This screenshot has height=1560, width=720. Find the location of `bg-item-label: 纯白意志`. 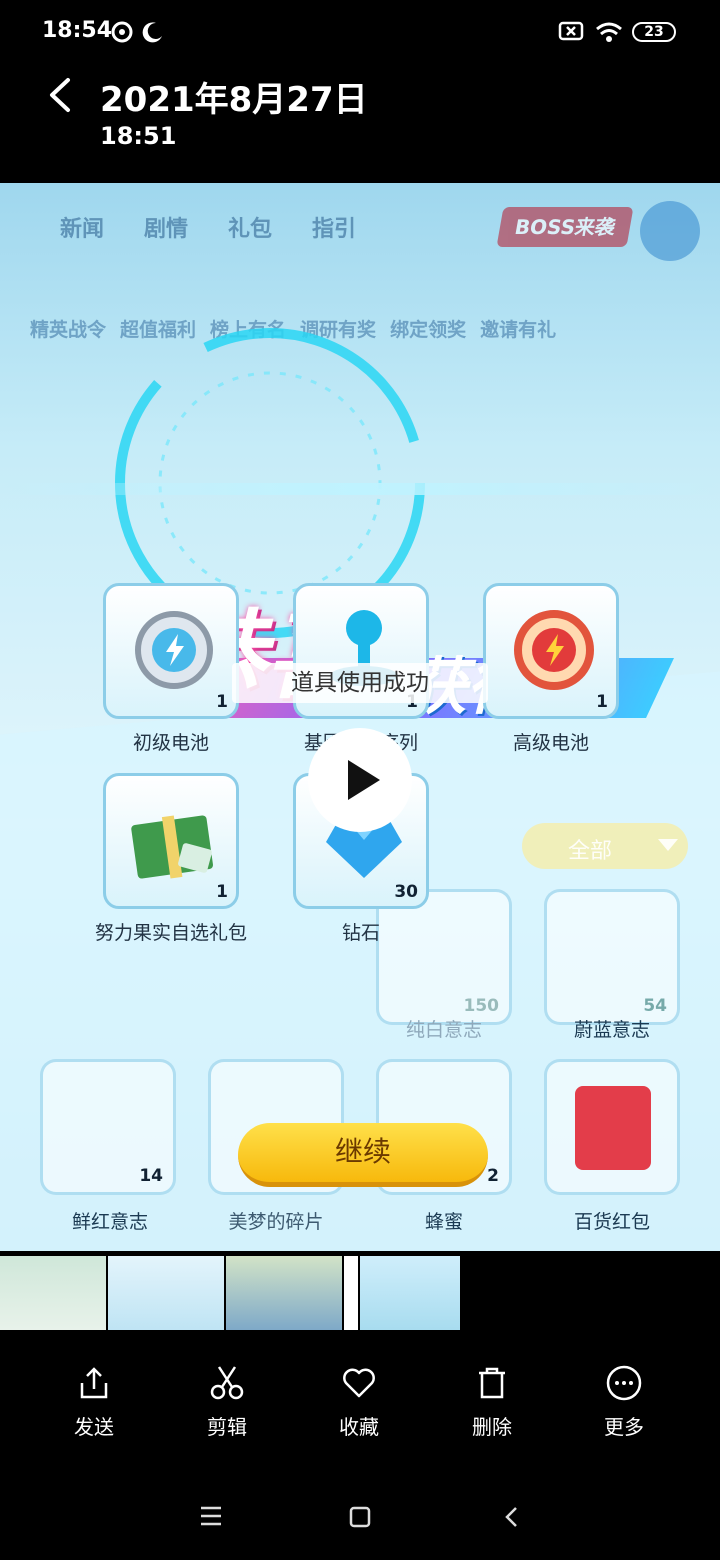

bg-item-label: 纯白意志 is located at coordinates (443, 1030).